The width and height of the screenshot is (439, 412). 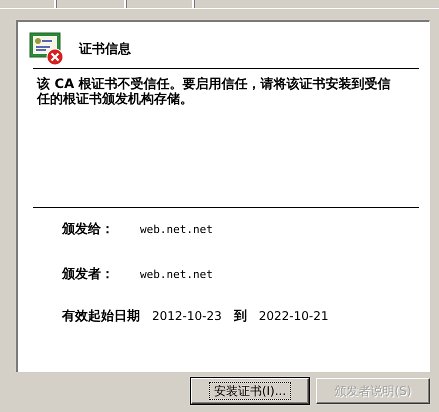 What do you see at coordinates (101, 316) in the screenshot?
I see `validity-label: 有效起始日期` at bounding box center [101, 316].